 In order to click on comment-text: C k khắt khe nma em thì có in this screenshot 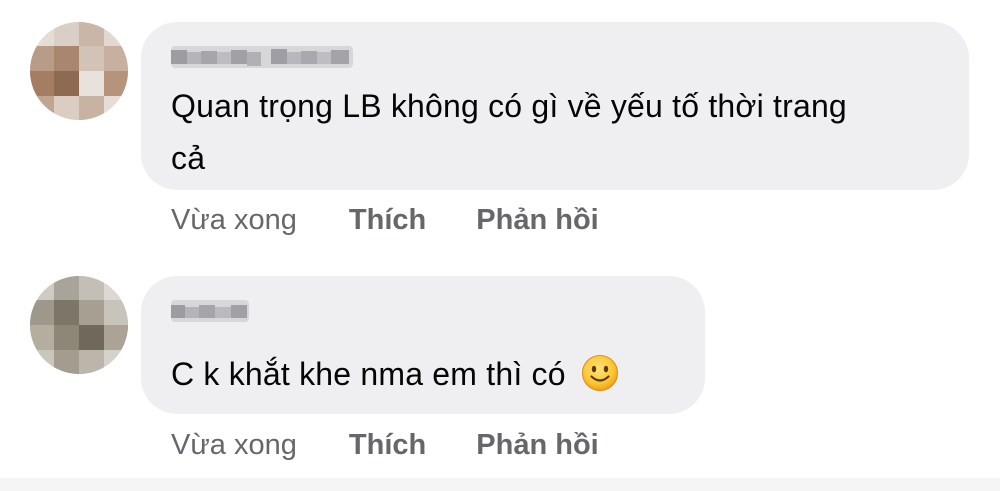, I will do `click(431, 377)`.